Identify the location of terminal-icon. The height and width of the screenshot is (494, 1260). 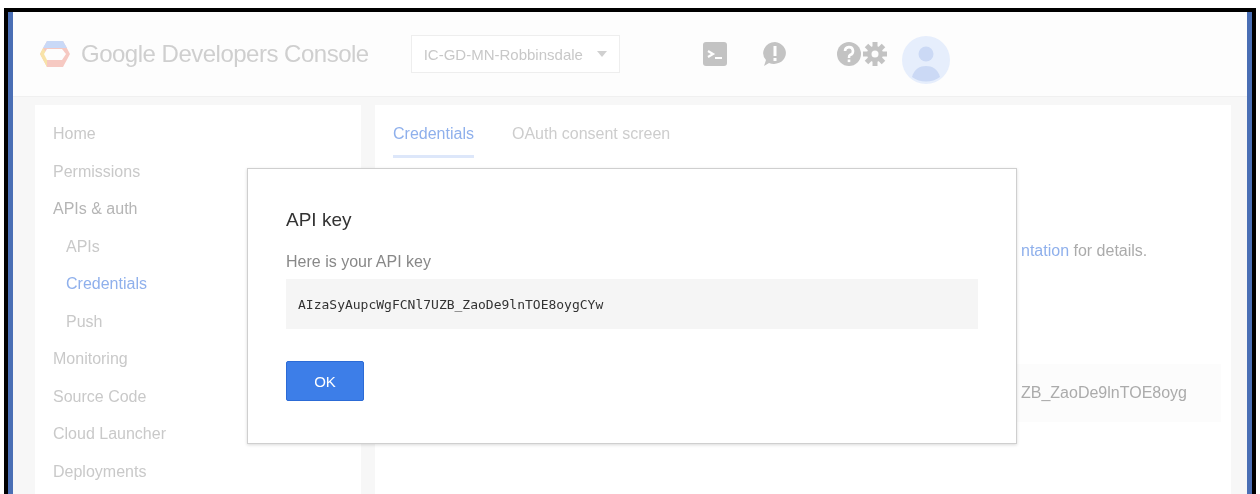
(714, 54).